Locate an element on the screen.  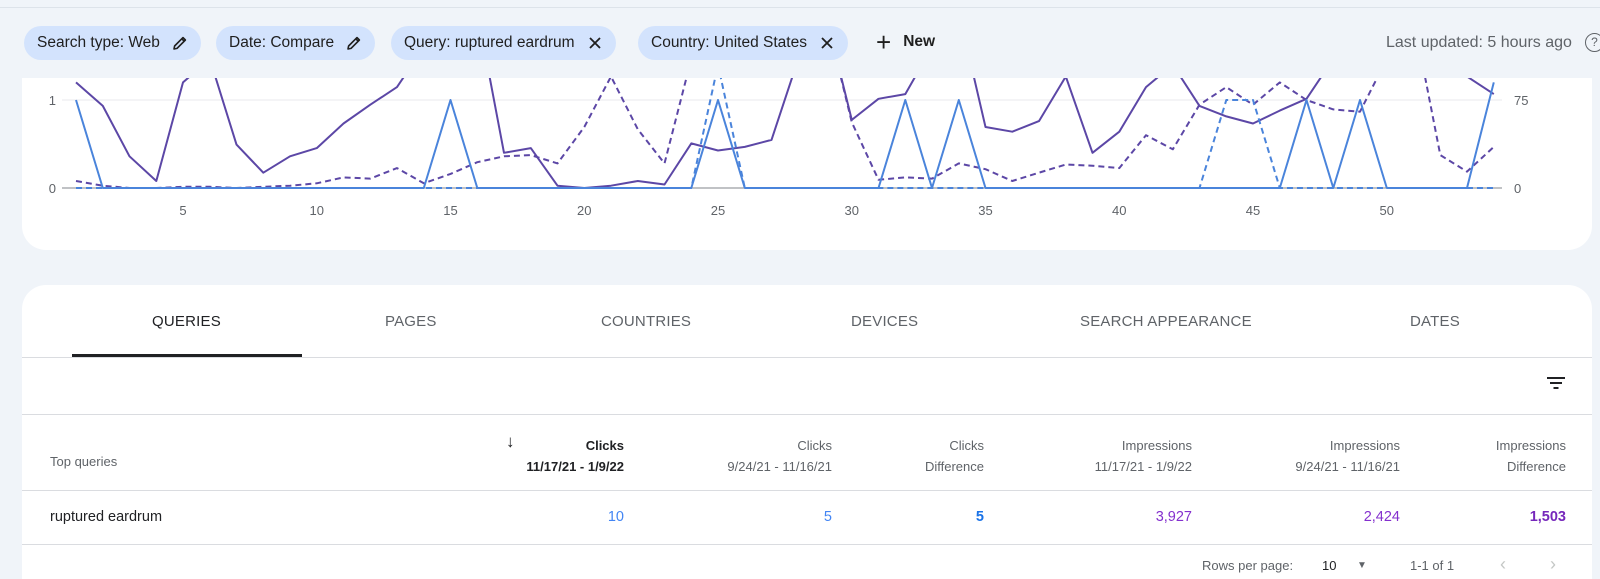
x-tick-label: 45 is located at coordinates (1253, 210).